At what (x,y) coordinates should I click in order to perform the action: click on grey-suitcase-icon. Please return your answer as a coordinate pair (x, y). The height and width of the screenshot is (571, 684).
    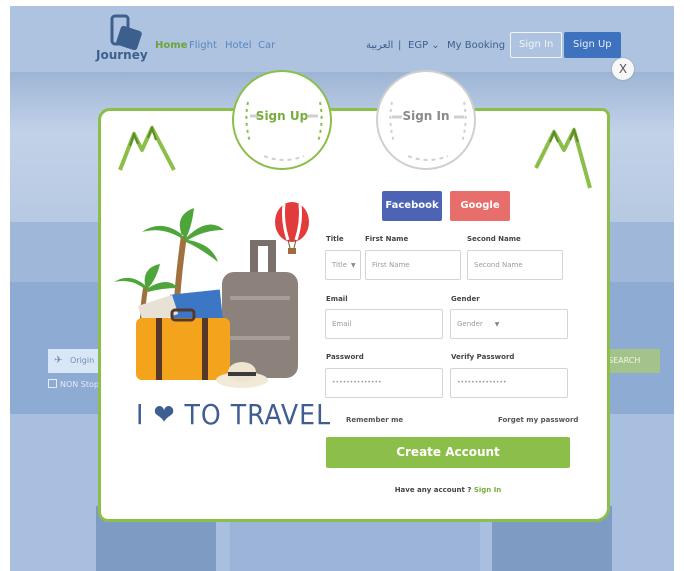
    Looking at the image, I should click on (260, 309).